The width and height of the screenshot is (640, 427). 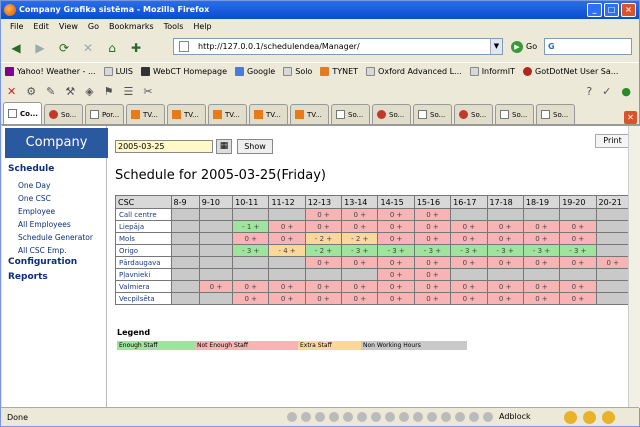 What do you see at coordinates (129, 91) in the screenshot?
I see `tool-icon: ☰` at bounding box center [129, 91].